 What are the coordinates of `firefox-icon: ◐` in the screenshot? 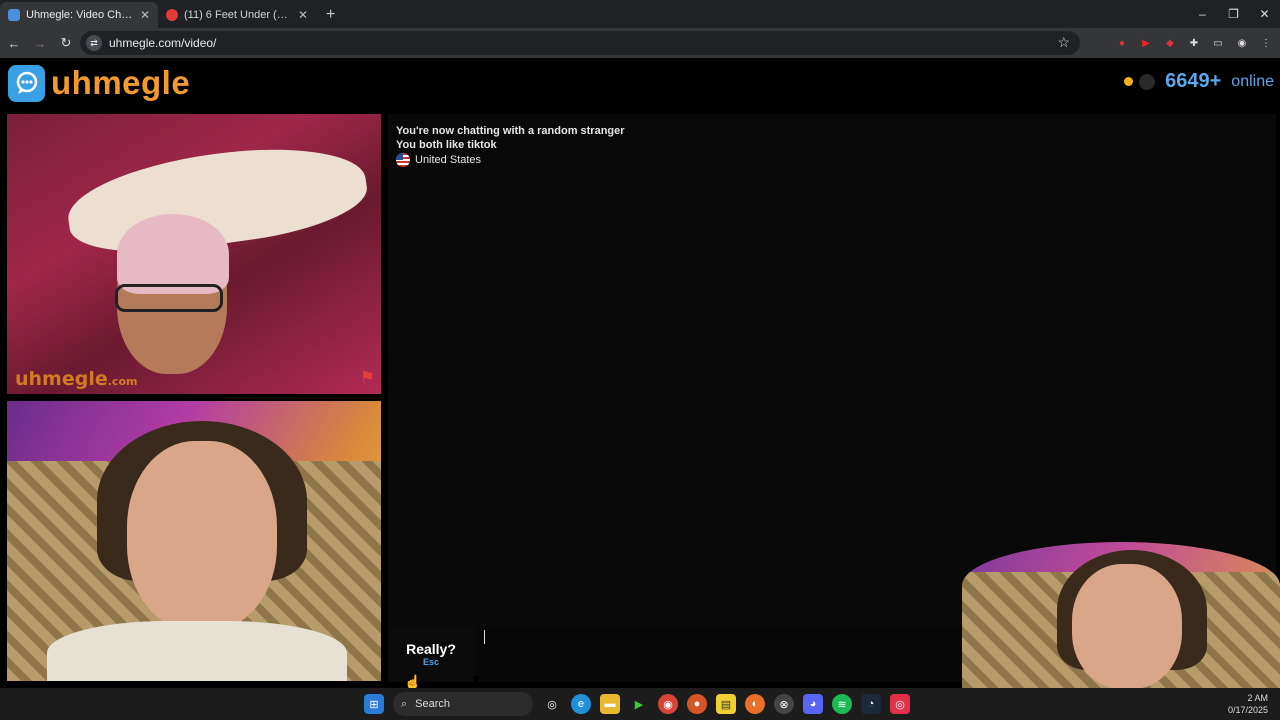 It's located at (755, 704).